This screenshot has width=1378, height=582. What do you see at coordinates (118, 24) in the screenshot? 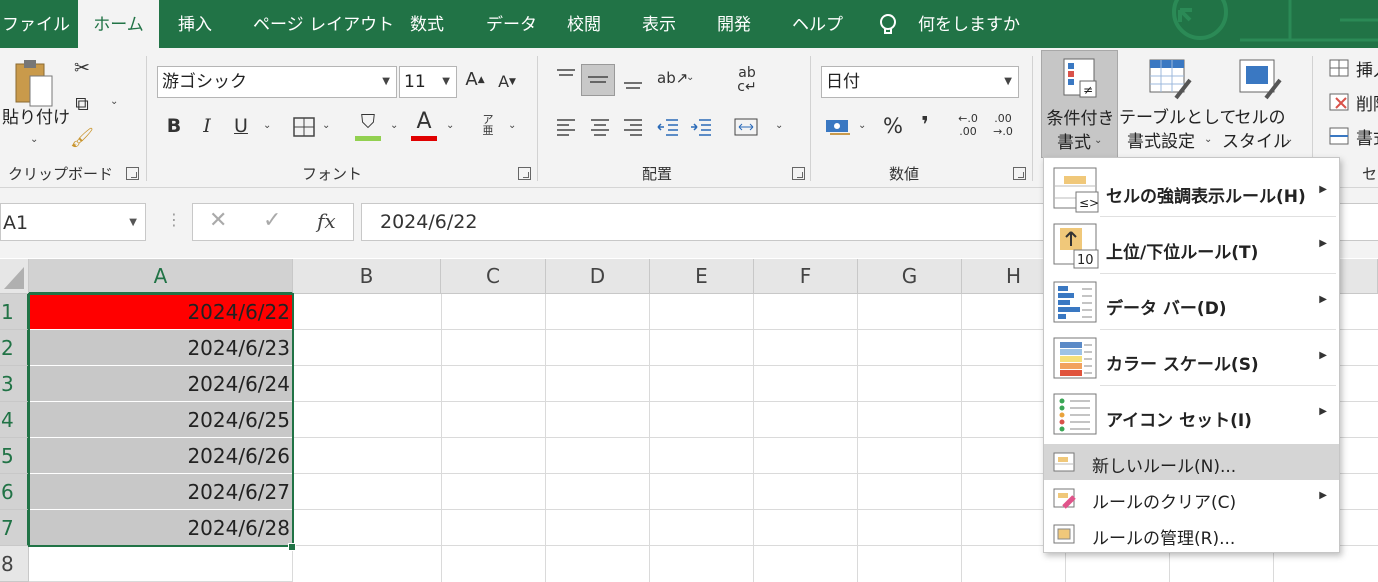
I see `tab-home: ホーム` at bounding box center [118, 24].